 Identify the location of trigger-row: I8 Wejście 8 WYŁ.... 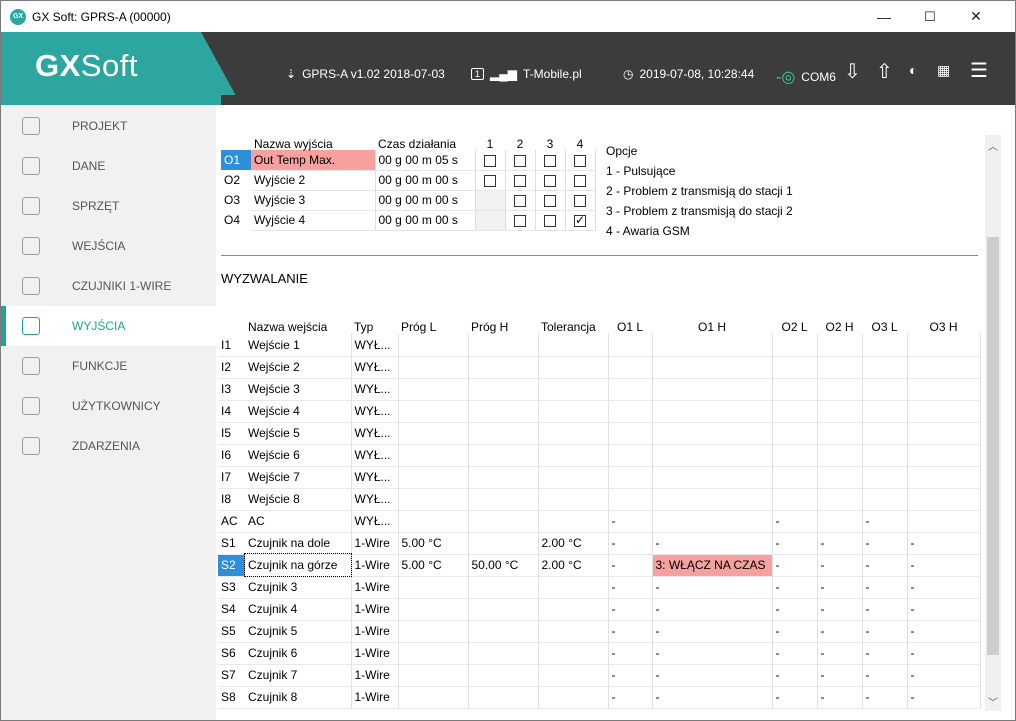
(599, 499).